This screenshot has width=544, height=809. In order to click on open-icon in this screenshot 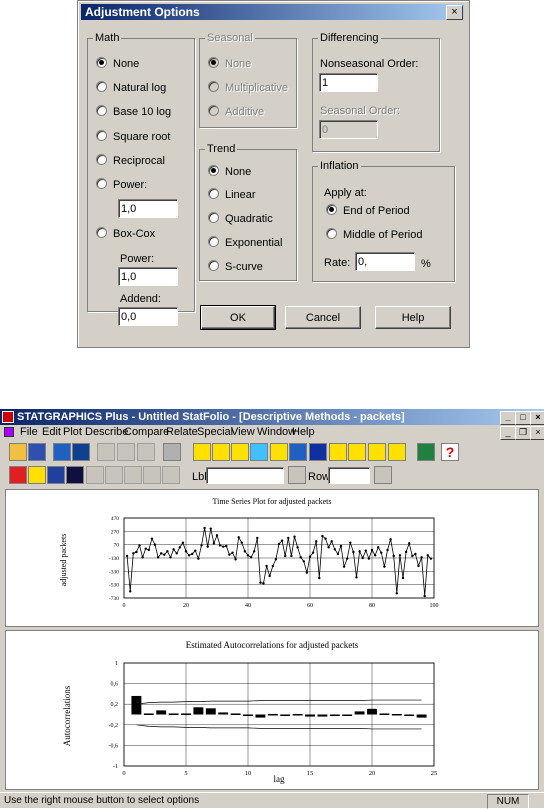, I will do `click(18, 452)`.